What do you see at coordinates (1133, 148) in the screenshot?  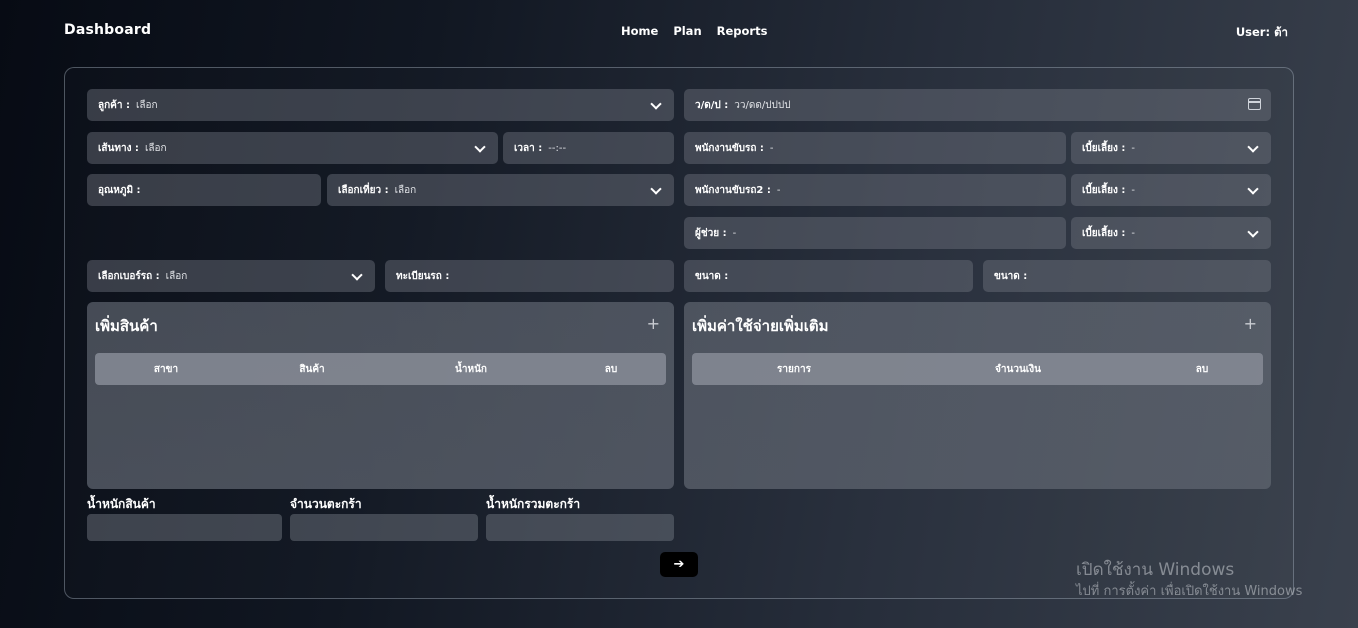 I see `allowance1-value: -` at bounding box center [1133, 148].